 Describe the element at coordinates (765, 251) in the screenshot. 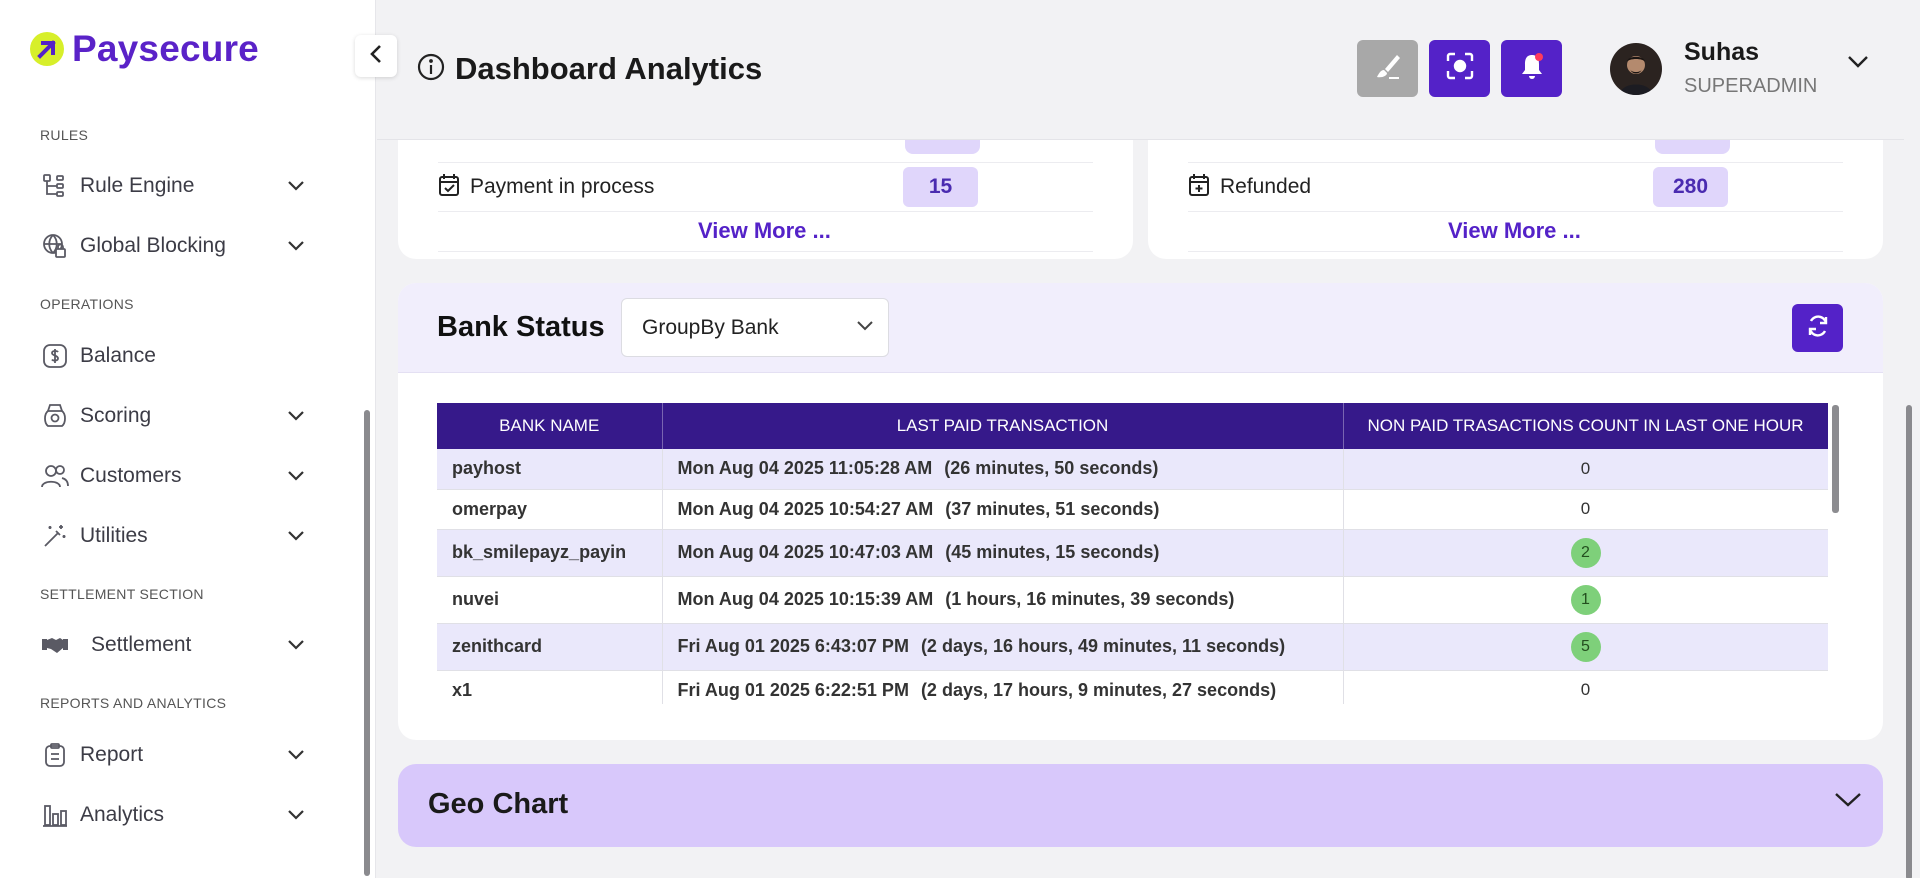

I see `divider` at that location.